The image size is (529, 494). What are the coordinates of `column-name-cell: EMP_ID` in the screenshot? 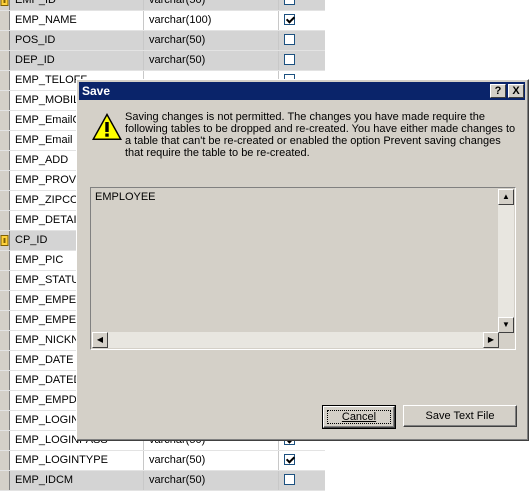 It's located at (77, 5).